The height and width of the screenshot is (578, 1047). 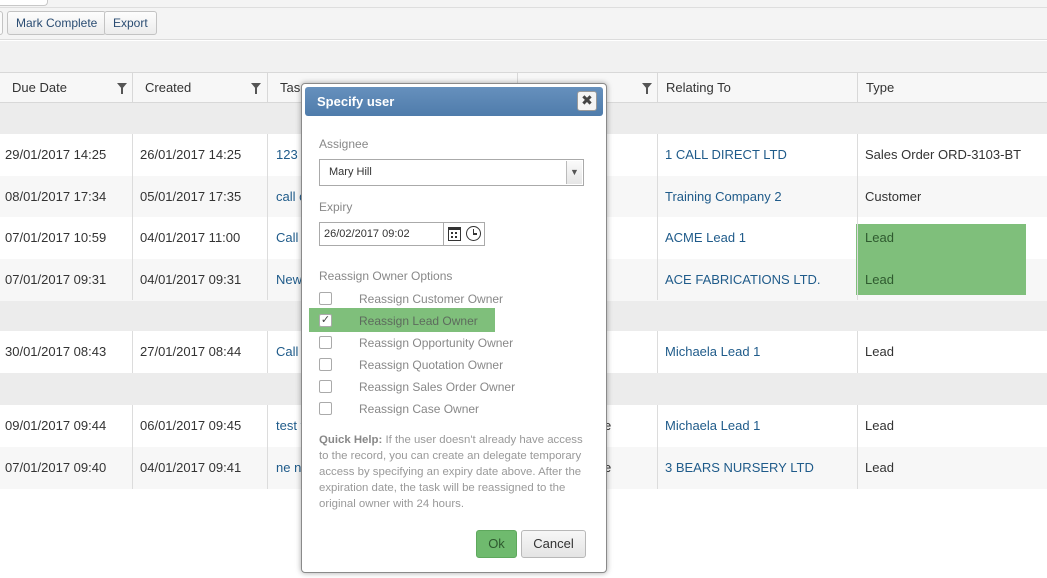 I want to click on column-header-relating-to: Relating To, so click(x=758, y=87).